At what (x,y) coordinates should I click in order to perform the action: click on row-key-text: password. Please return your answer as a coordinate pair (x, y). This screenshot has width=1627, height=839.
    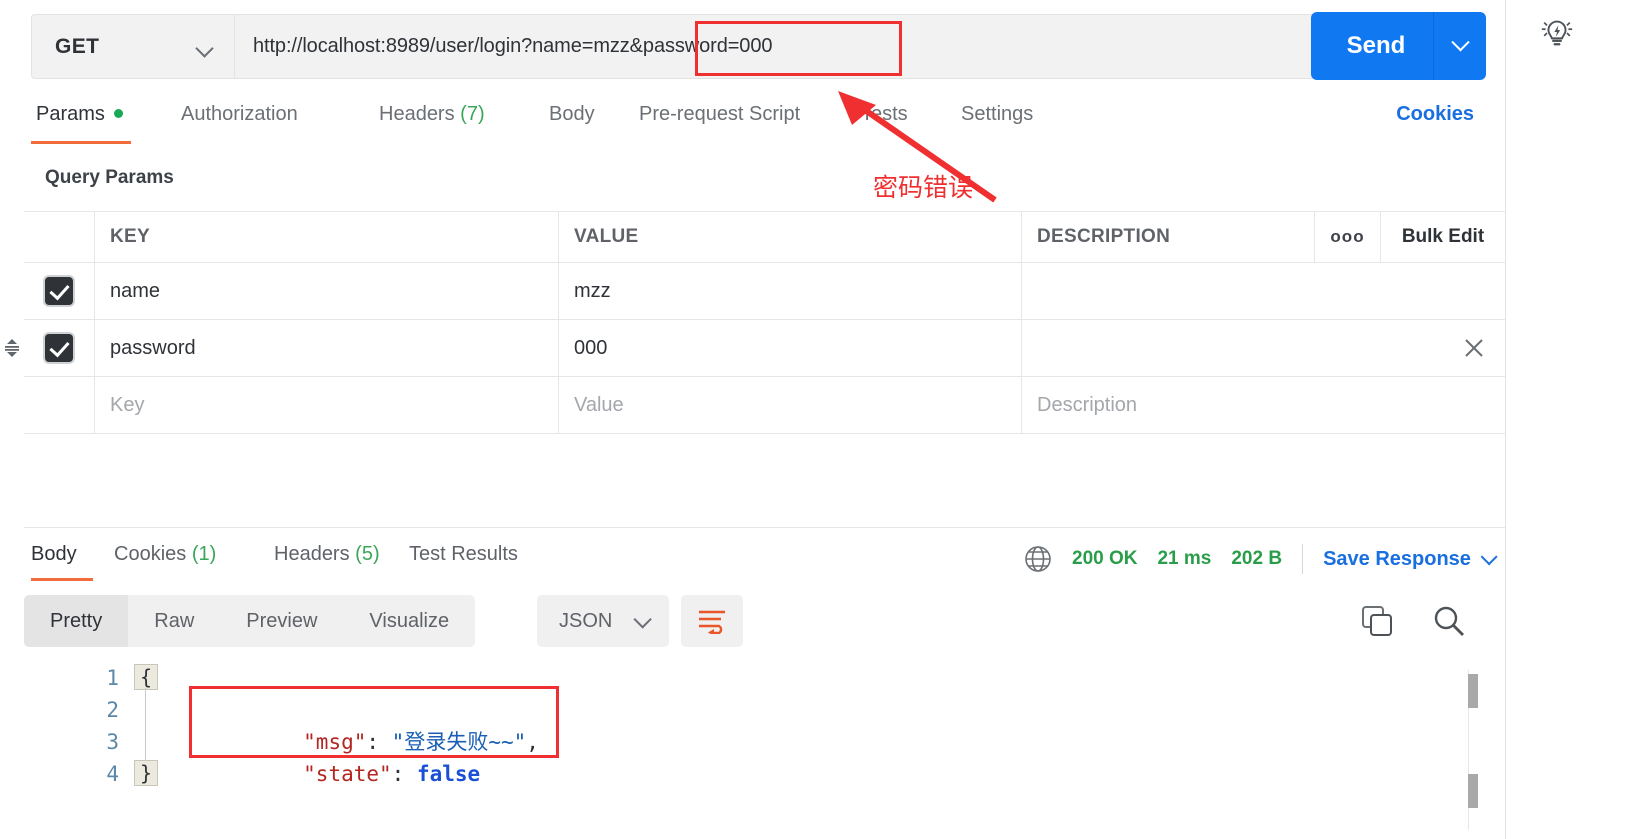
    Looking at the image, I should click on (153, 347).